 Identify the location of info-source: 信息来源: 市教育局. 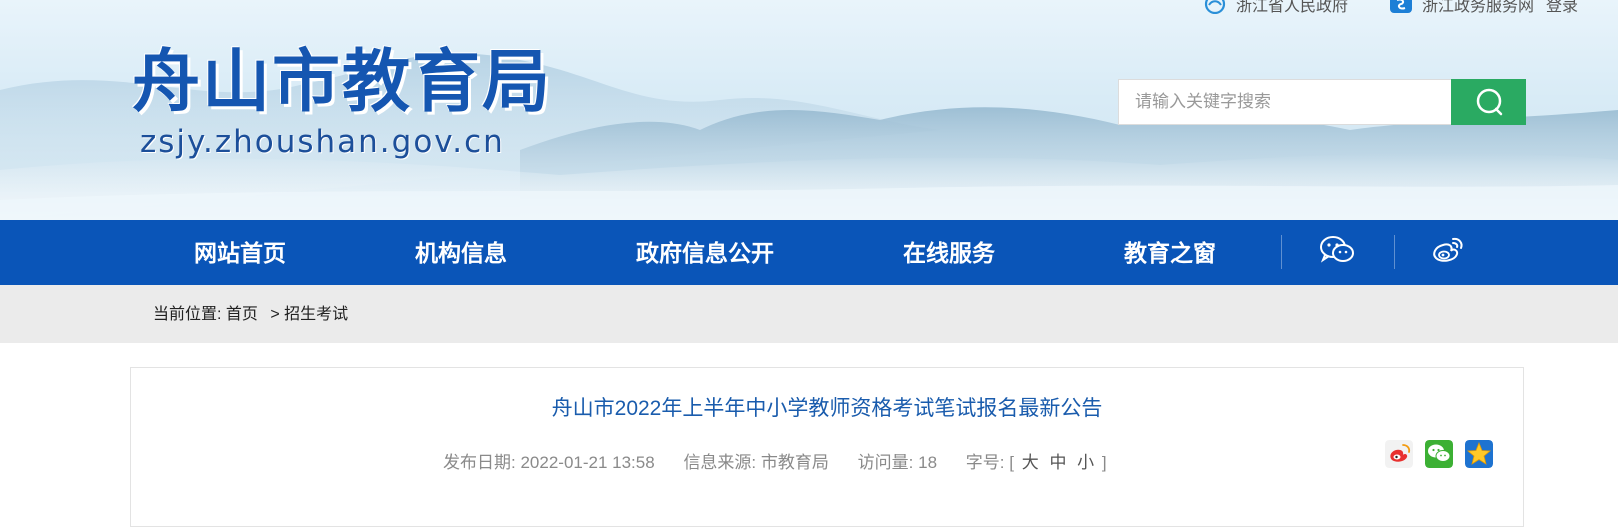
(755, 462).